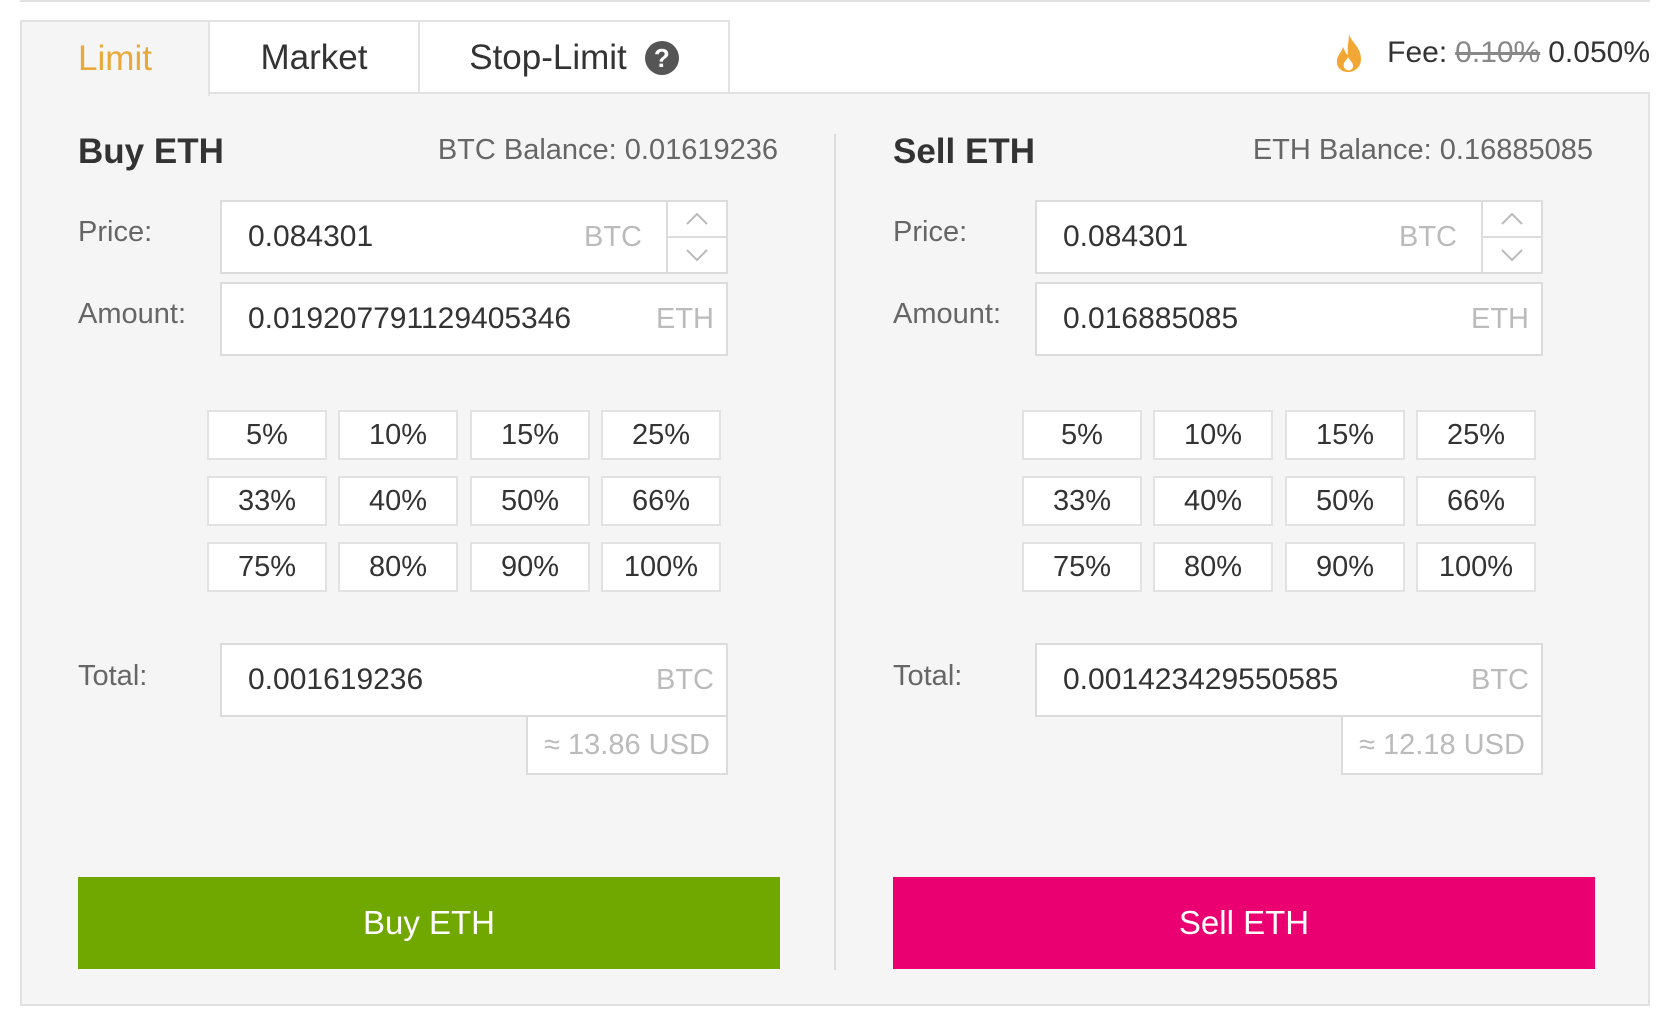 The height and width of the screenshot is (1022, 1670). I want to click on flame-icon, so click(1349, 53).